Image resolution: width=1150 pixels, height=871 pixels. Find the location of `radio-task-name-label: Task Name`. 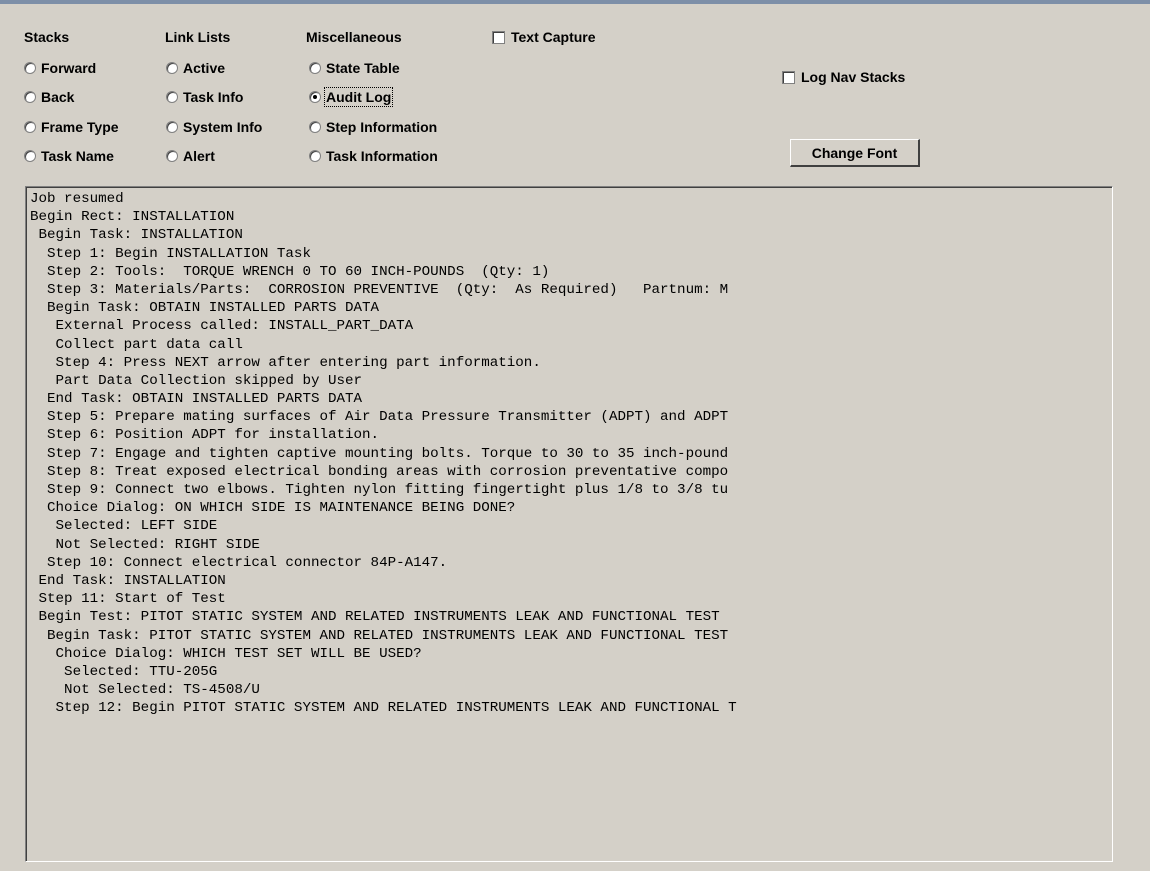

radio-task-name-label: Task Name is located at coordinates (77, 156).